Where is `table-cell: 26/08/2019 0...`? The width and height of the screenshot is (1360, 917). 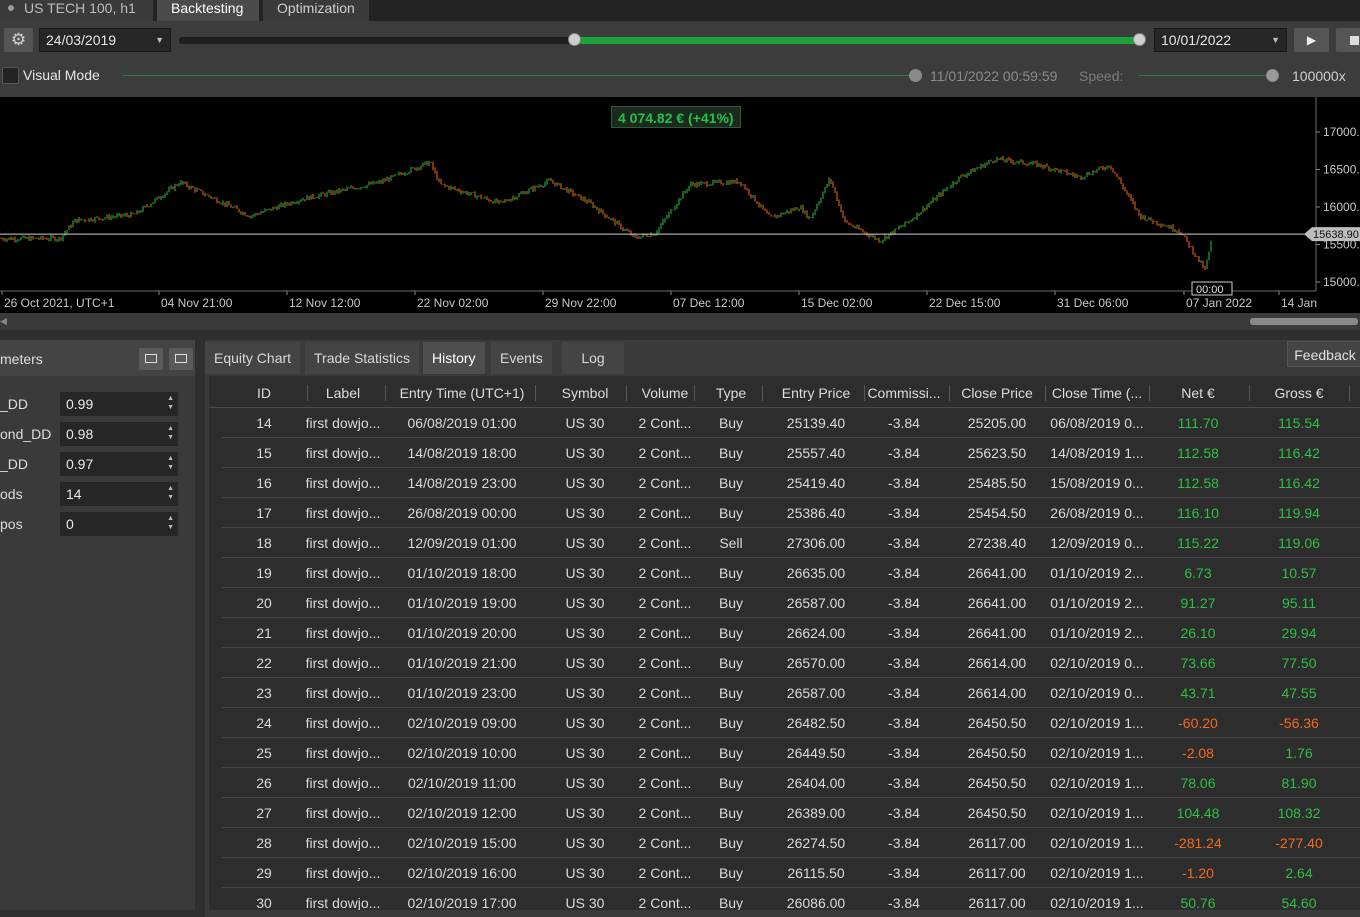
table-cell: 26/08/2019 0... is located at coordinates (1097, 513).